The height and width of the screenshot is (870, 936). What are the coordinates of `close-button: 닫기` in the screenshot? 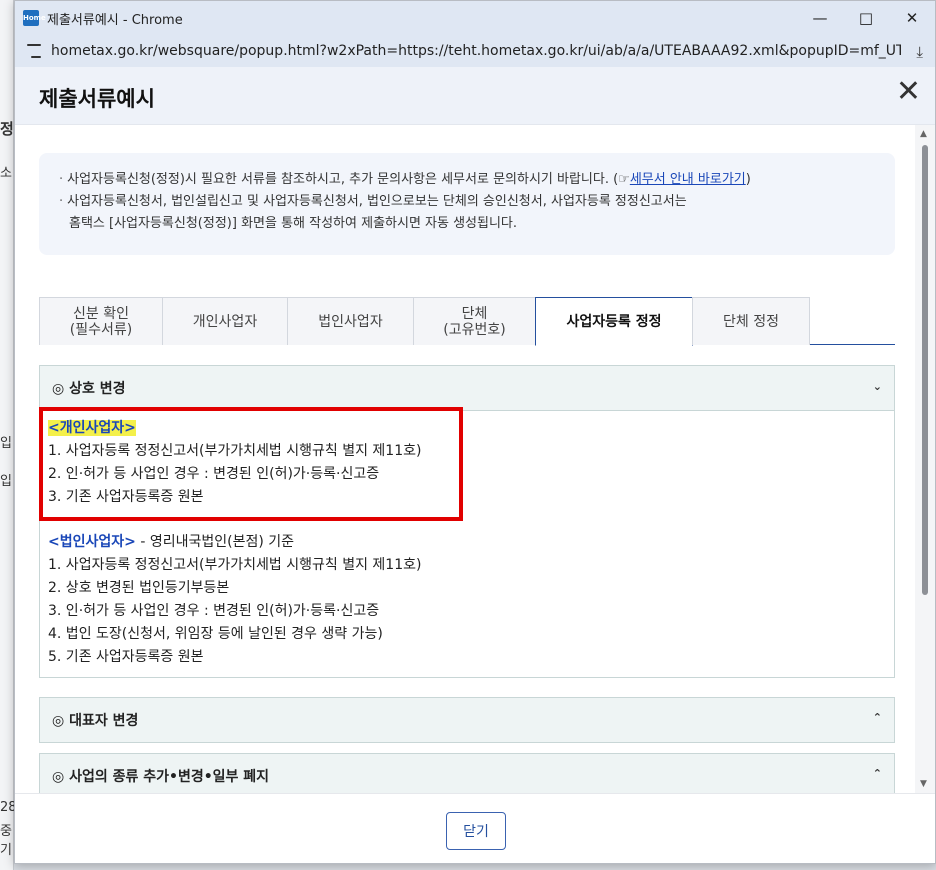 It's located at (476, 831).